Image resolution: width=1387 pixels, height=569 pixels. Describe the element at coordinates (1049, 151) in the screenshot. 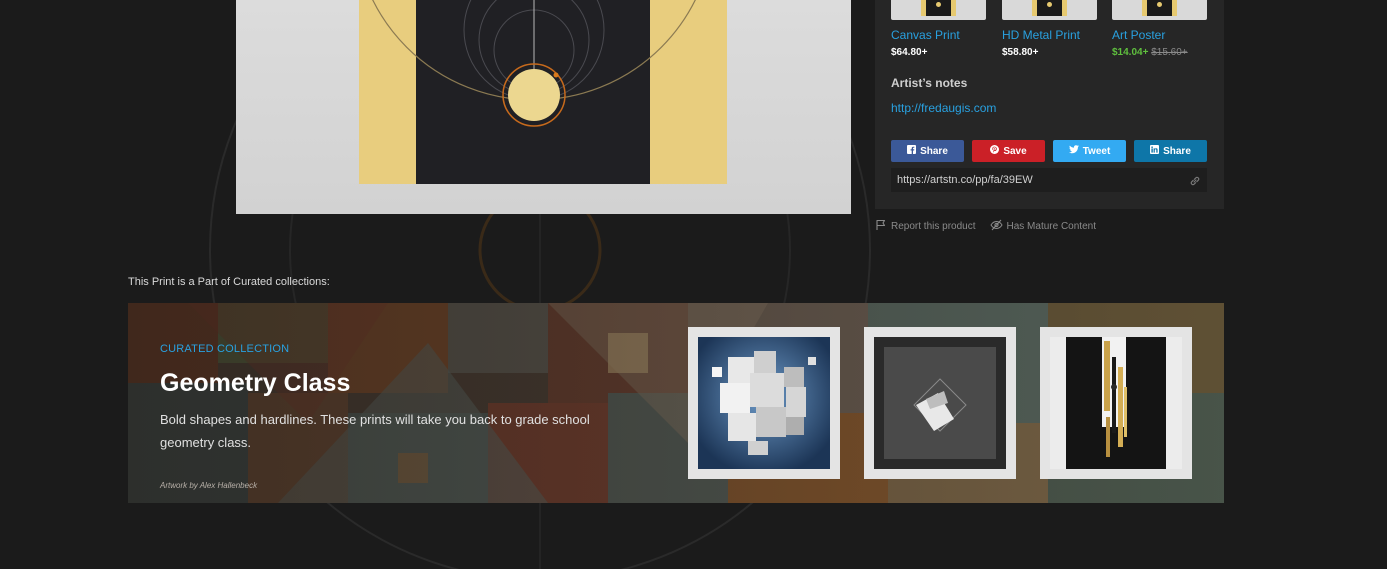

I see `share-buttons: Share Save Tweet Share` at that location.